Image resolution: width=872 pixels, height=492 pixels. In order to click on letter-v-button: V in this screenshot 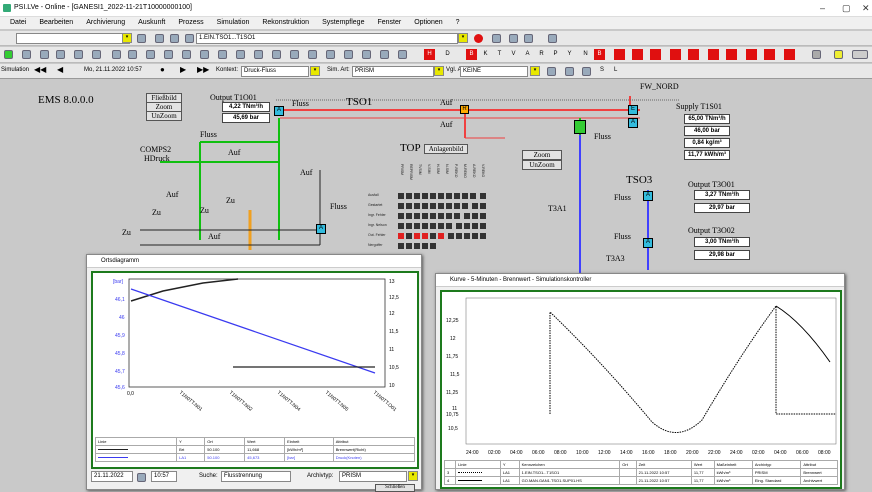, I will do `click(513, 54)`.